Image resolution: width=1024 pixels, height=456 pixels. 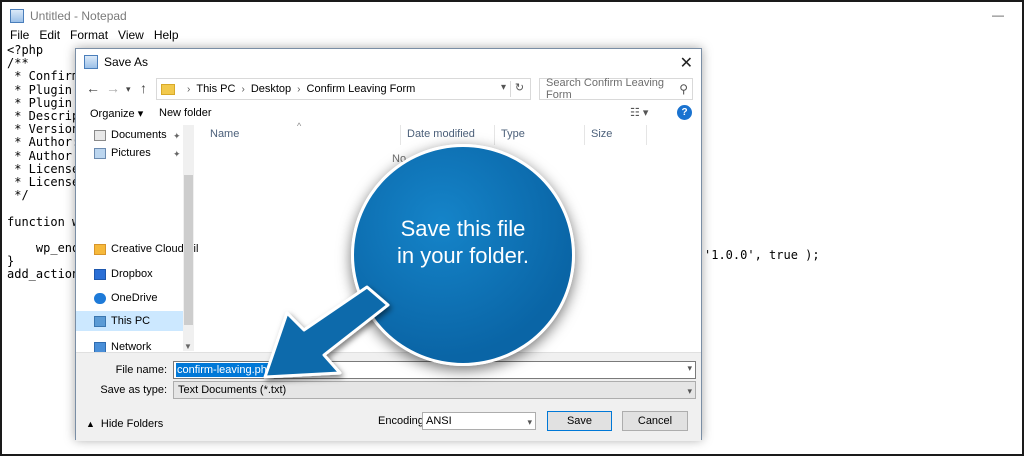 I want to click on callout-arrow, so click(x=326, y=332).